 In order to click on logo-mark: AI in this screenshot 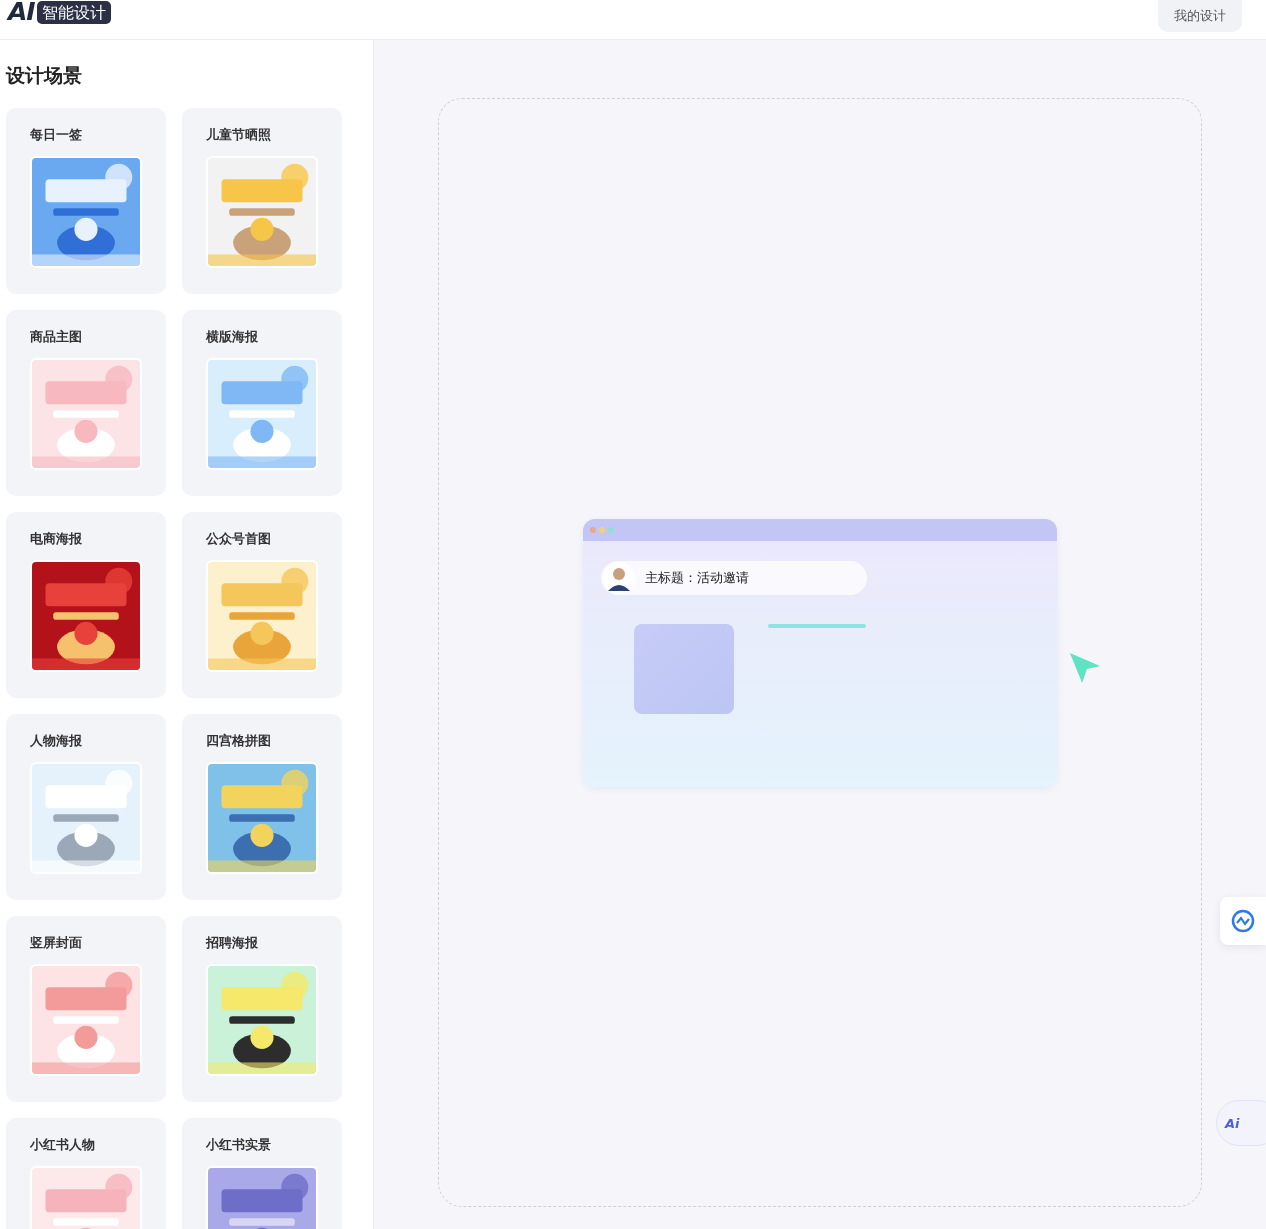, I will do `click(21, 12)`.